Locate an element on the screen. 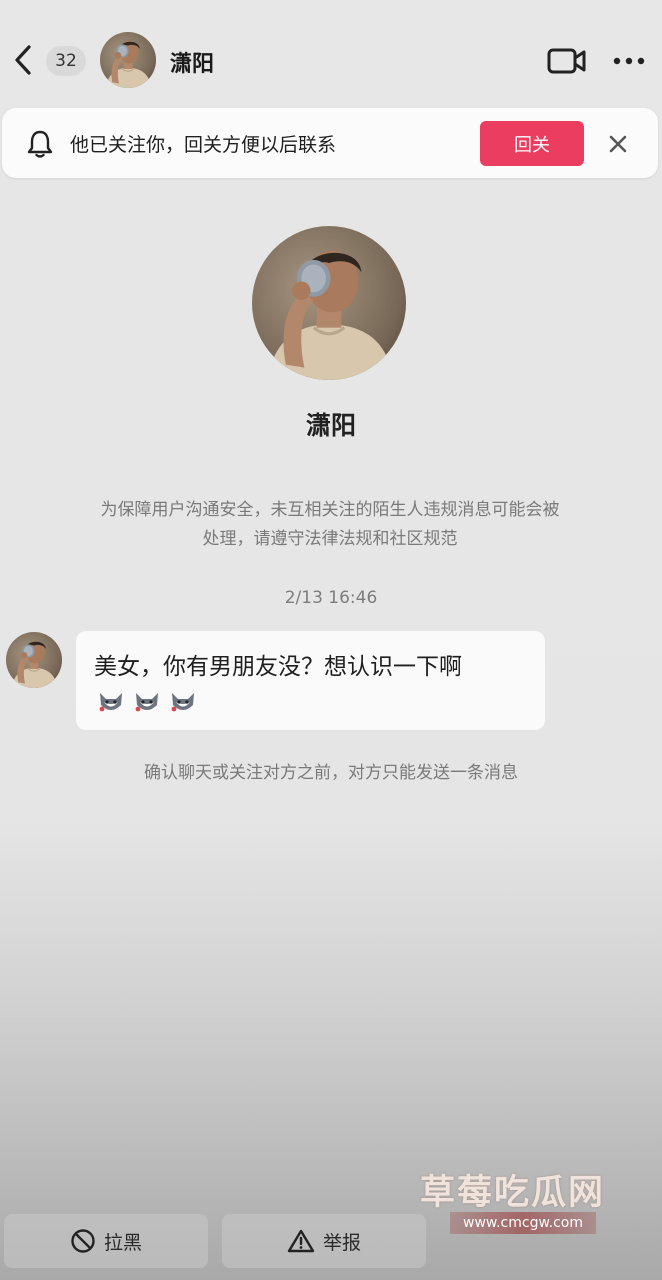 Image resolution: width=662 pixels, height=1280 pixels. profile-avatar is located at coordinates (329, 303).